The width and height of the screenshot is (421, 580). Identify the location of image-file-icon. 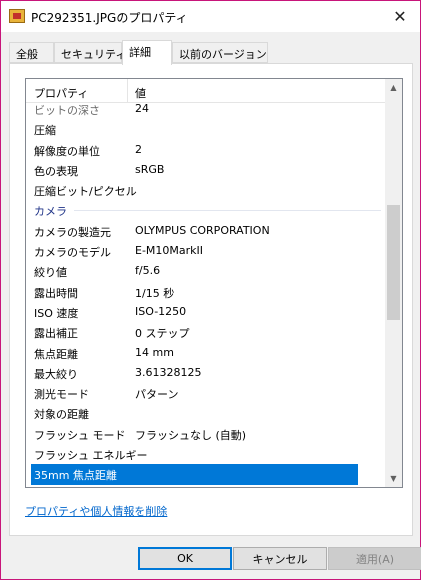
(17, 16).